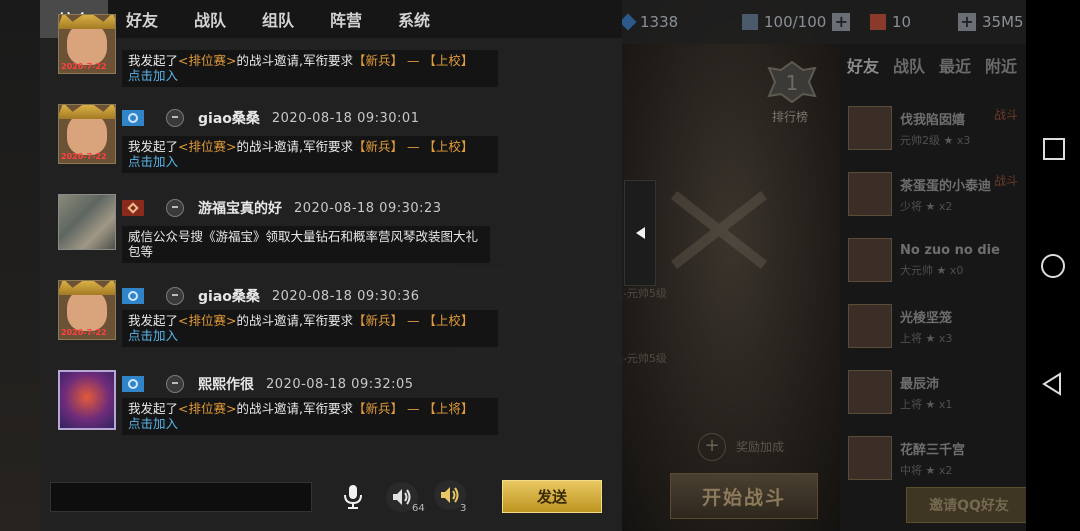 The image size is (1080, 531). Describe the element at coordinates (911, 470) in the screenshot. I see `friend-rank: 中将` at that location.